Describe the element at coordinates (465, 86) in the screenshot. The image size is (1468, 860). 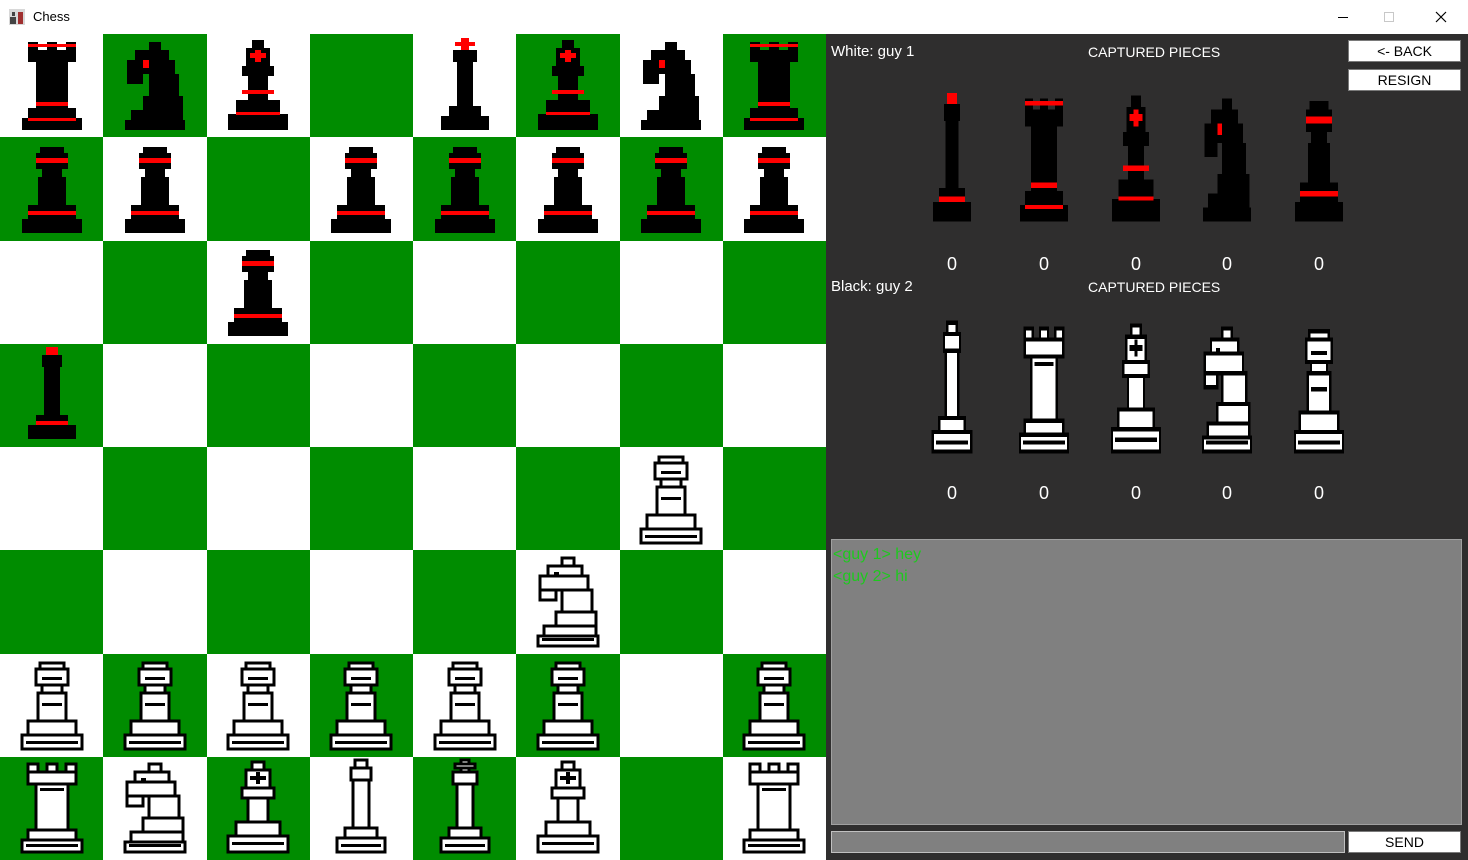
I see `black-king-piece` at that location.